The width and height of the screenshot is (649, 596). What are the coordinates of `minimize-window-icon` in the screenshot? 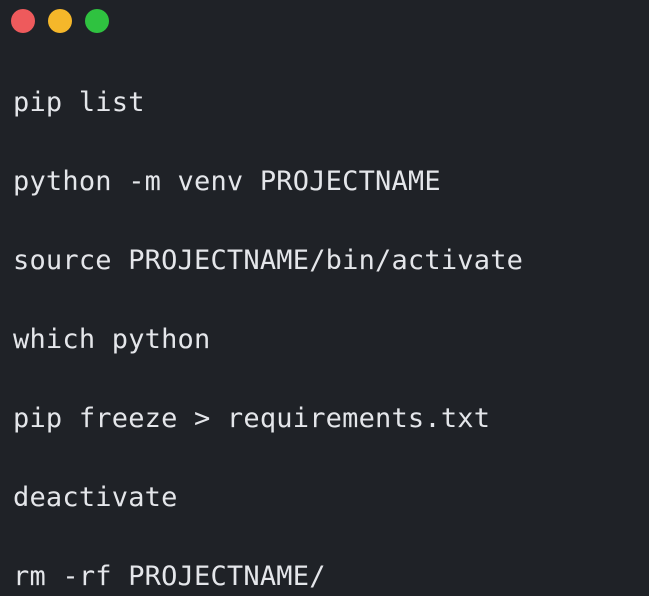 It's located at (60, 21).